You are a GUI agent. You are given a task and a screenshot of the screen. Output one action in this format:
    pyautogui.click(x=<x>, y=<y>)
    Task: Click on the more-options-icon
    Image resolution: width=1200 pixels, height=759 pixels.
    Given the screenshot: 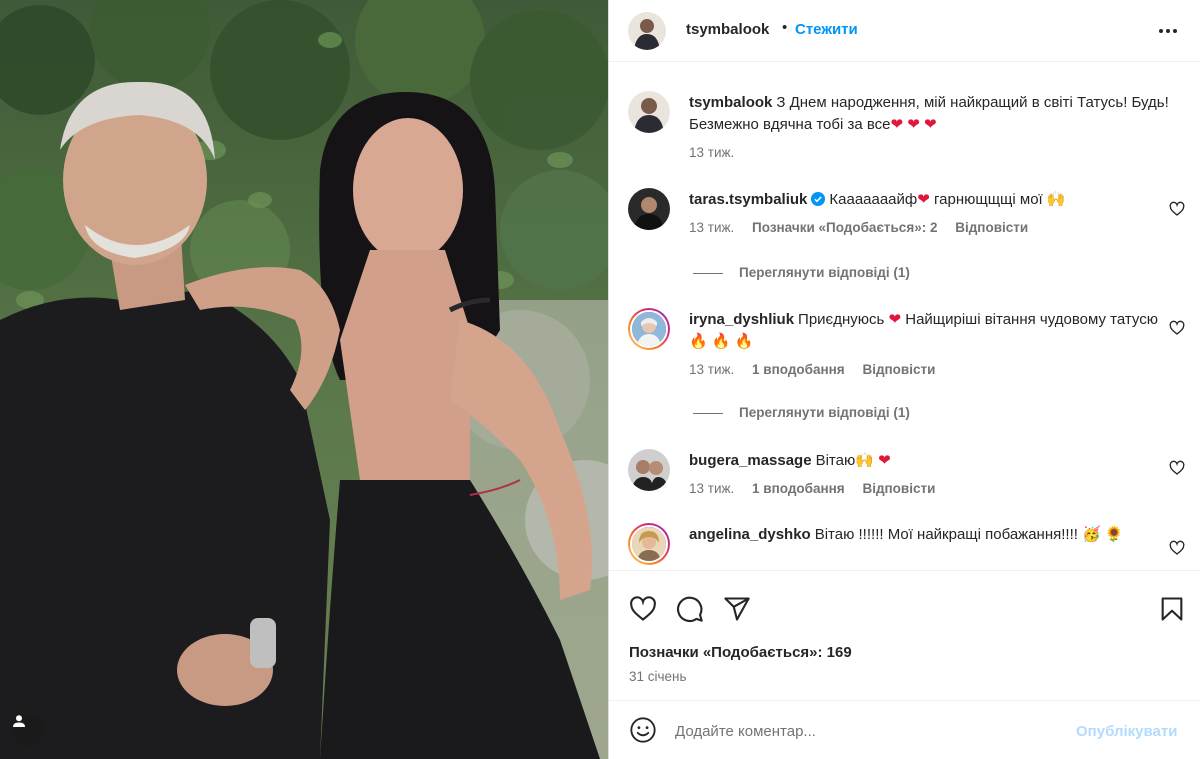 What is the action you would take?
    pyautogui.click(x=1168, y=31)
    